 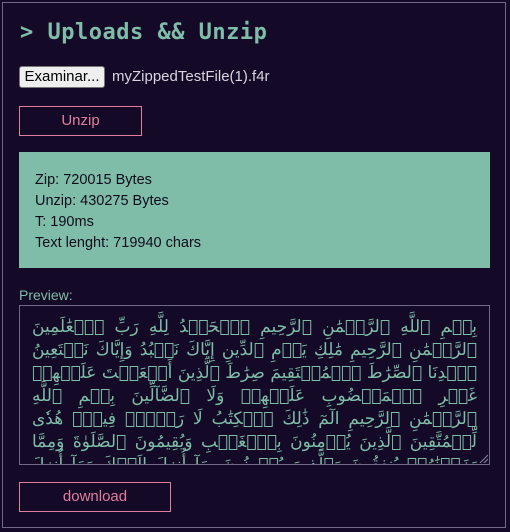 I want to click on unzip-button: Unzip, so click(x=80, y=121).